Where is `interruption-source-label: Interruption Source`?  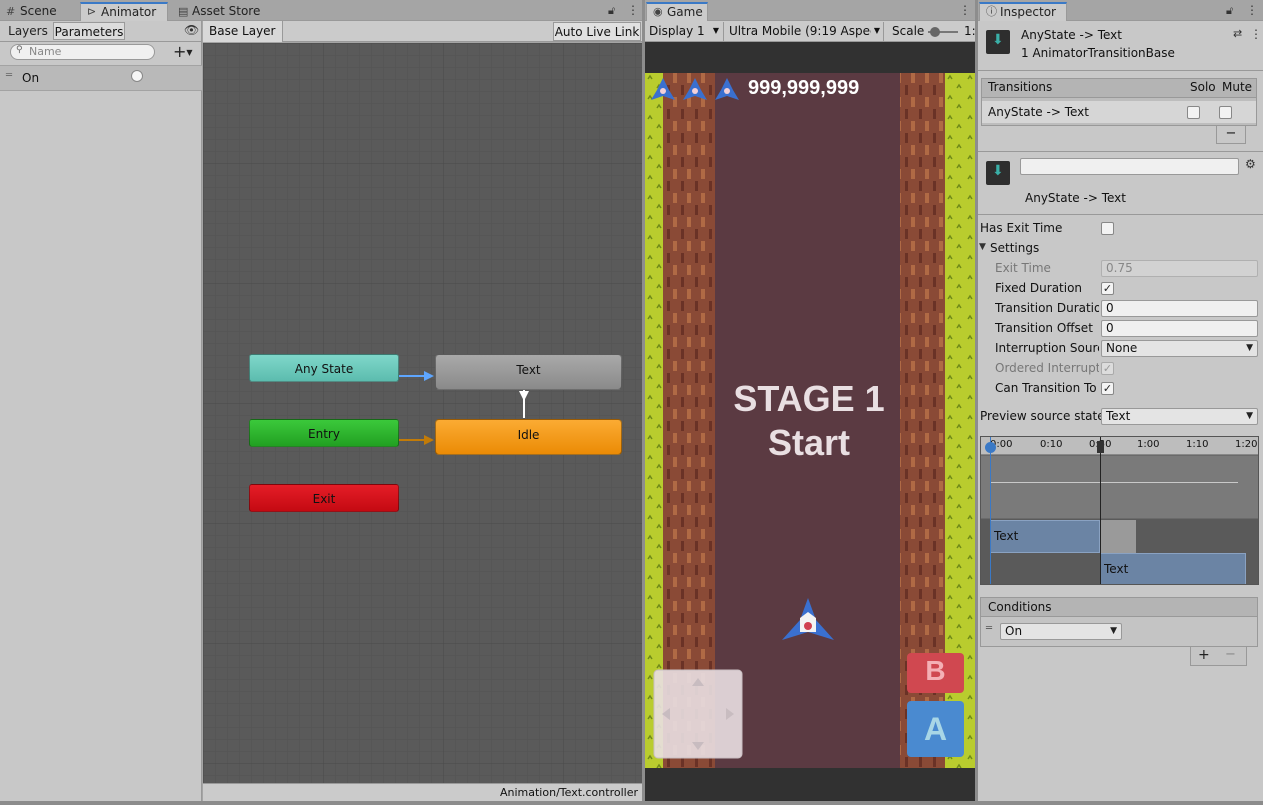
interruption-source-label: Interruption Source is located at coordinates (1047, 348).